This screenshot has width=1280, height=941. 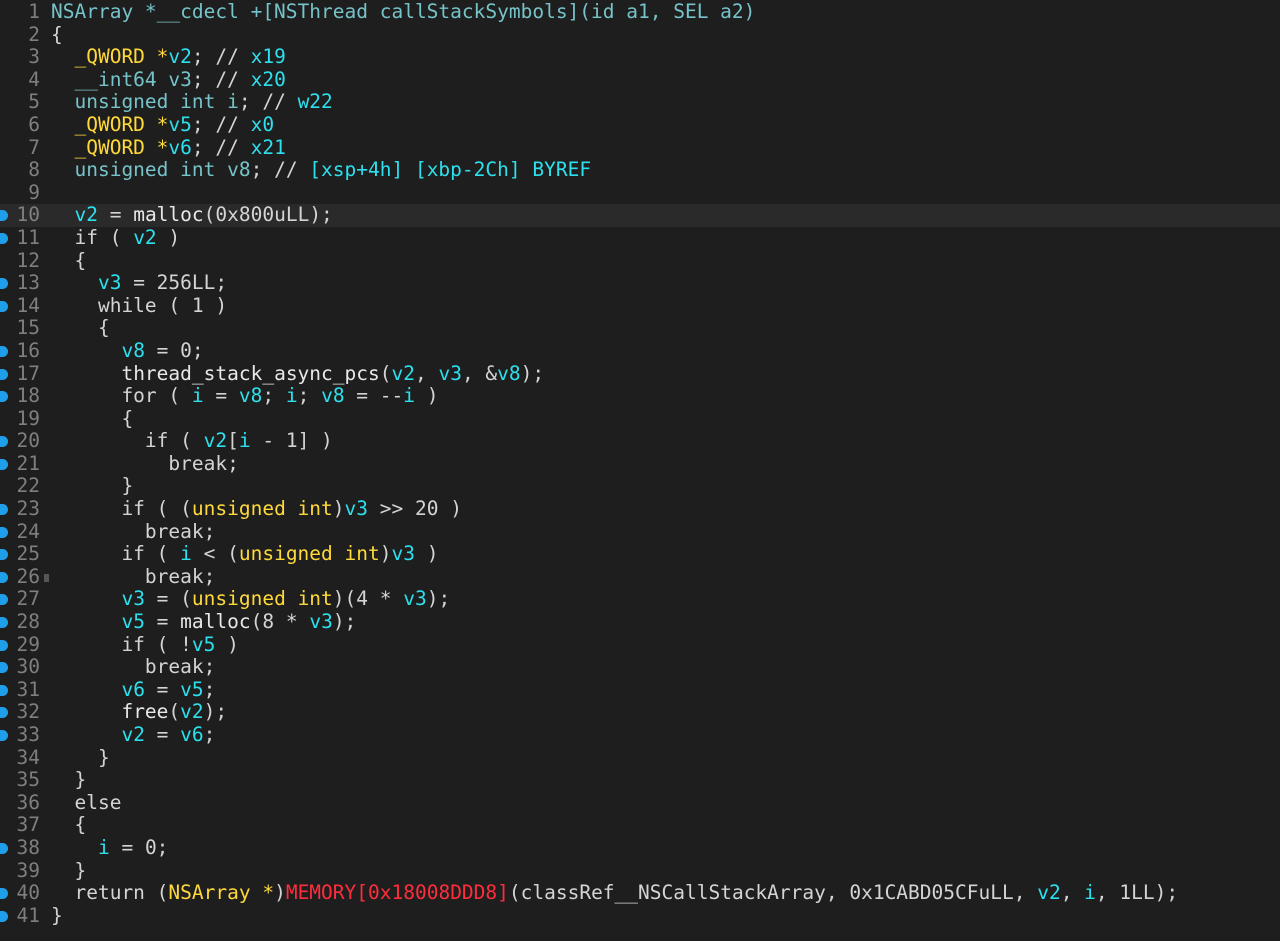 What do you see at coordinates (244, 441) in the screenshot?
I see `code-token: i` at bounding box center [244, 441].